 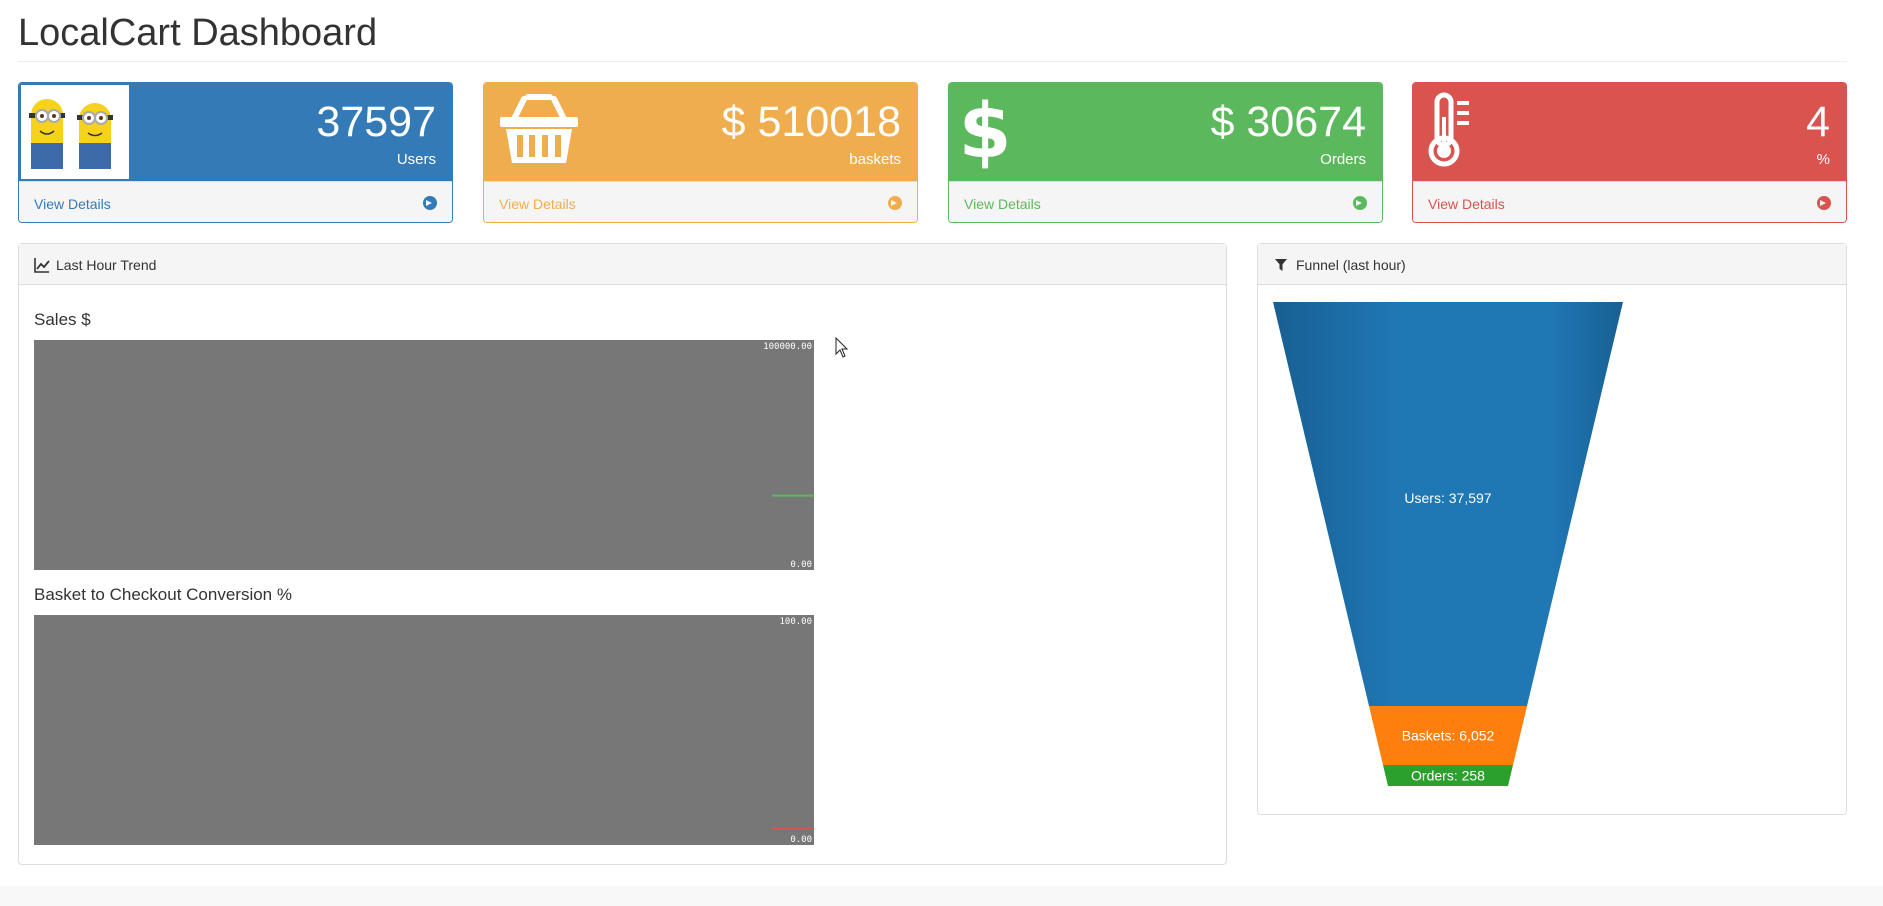 What do you see at coordinates (198, 33) in the screenshot?
I see `page-title: LocalCart Dashboard` at bounding box center [198, 33].